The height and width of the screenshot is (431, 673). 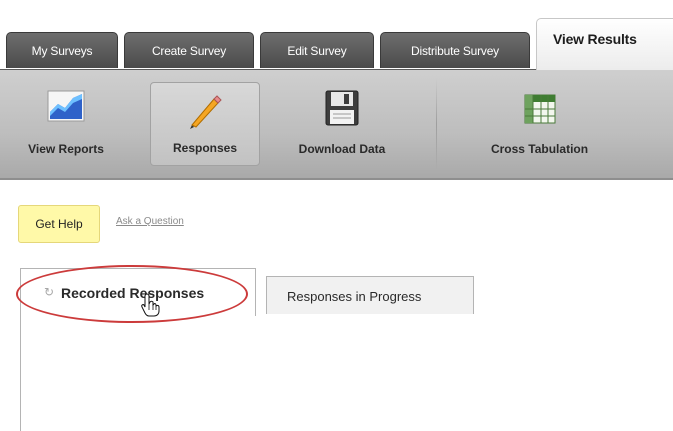 I want to click on toolbar-label: Download Data, so click(x=342, y=149).